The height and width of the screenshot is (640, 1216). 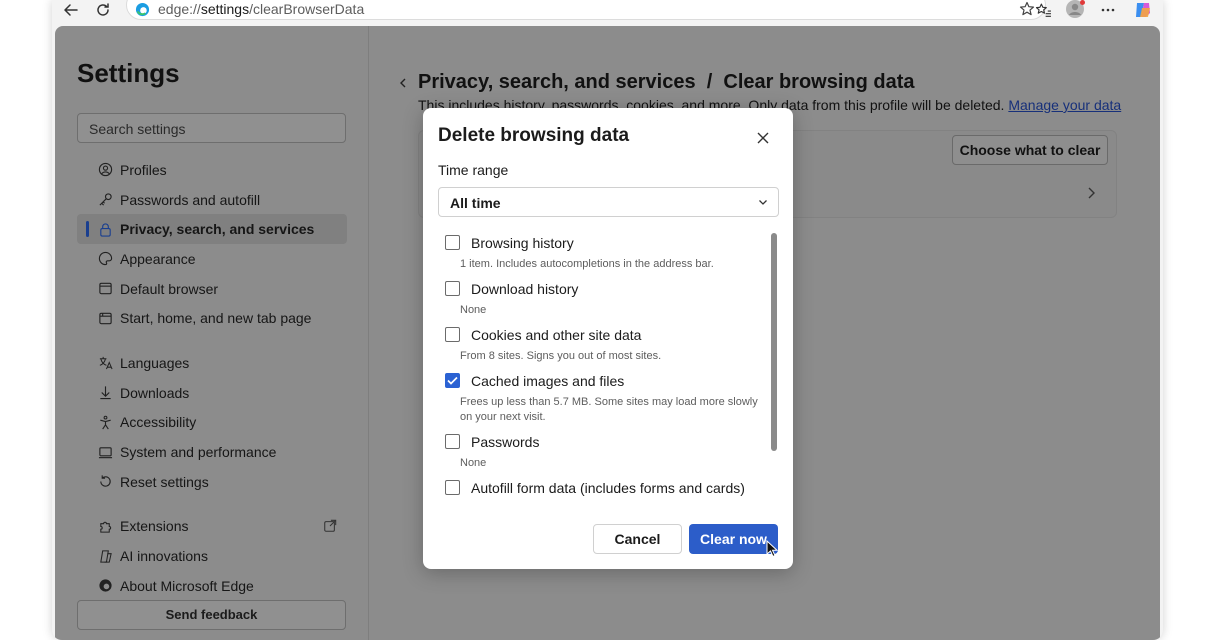 I want to click on more-options-button, so click(x=1108, y=10).